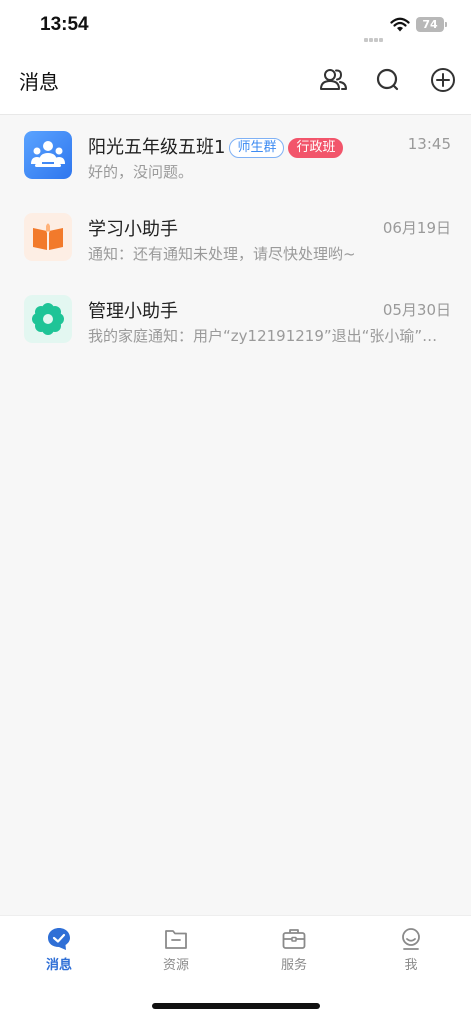 This screenshot has height=1020, width=471. What do you see at coordinates (141, 172) in the screenshot?
I see `conversation-preview: 好的，没问题。` at bounding box center [141, 172].